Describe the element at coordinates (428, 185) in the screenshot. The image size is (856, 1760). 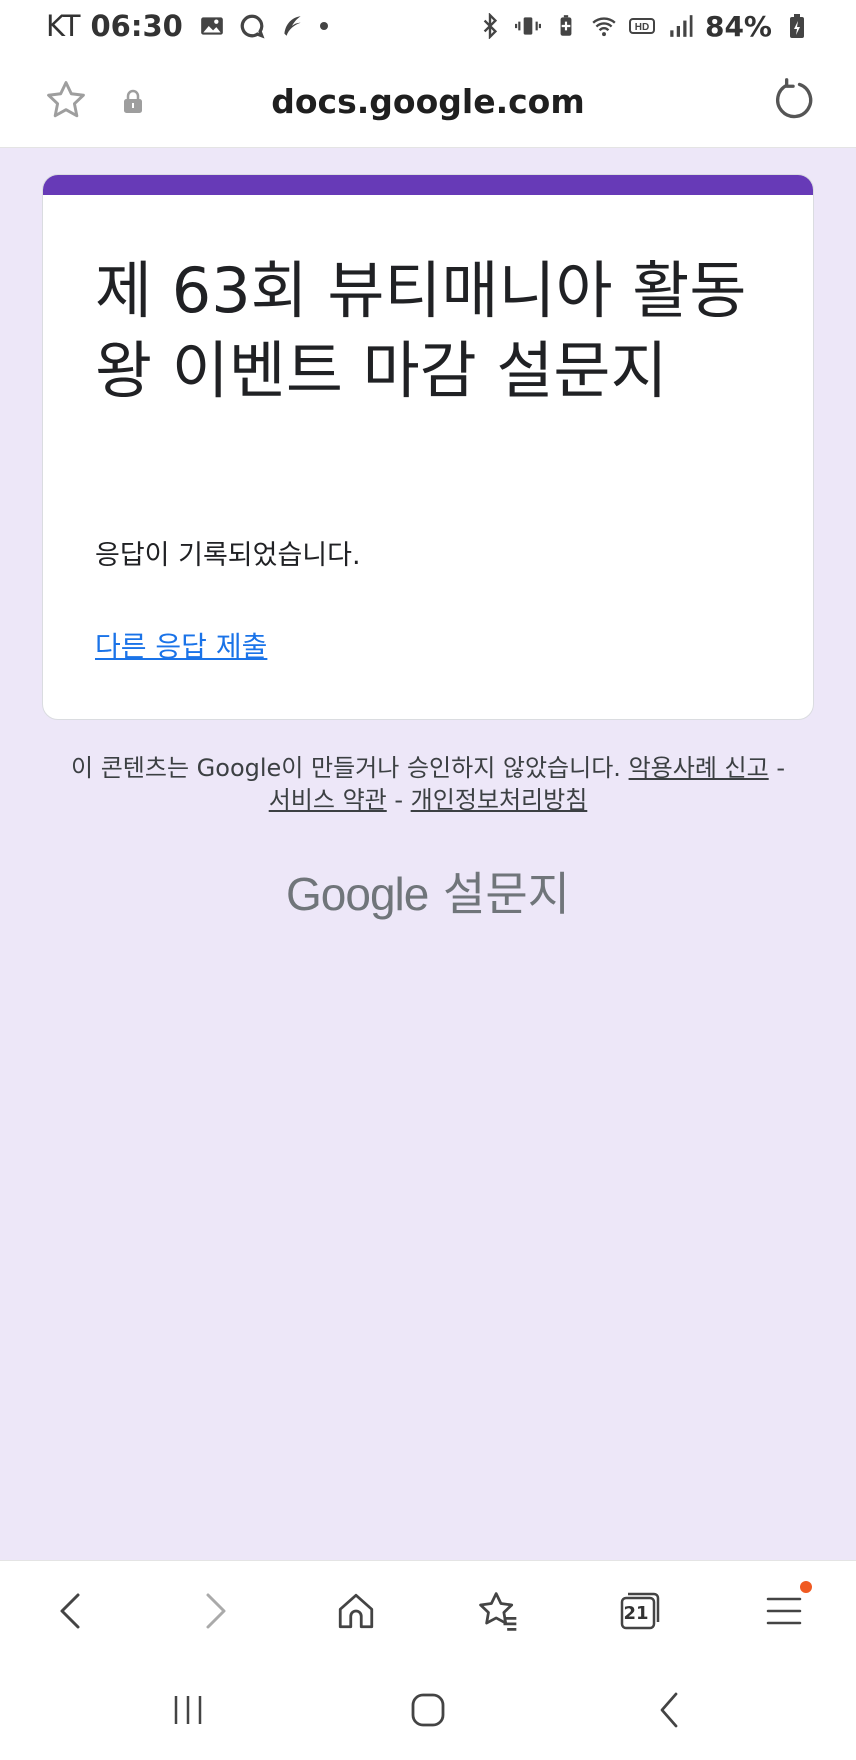
I see `card-accent-bar` at that location.